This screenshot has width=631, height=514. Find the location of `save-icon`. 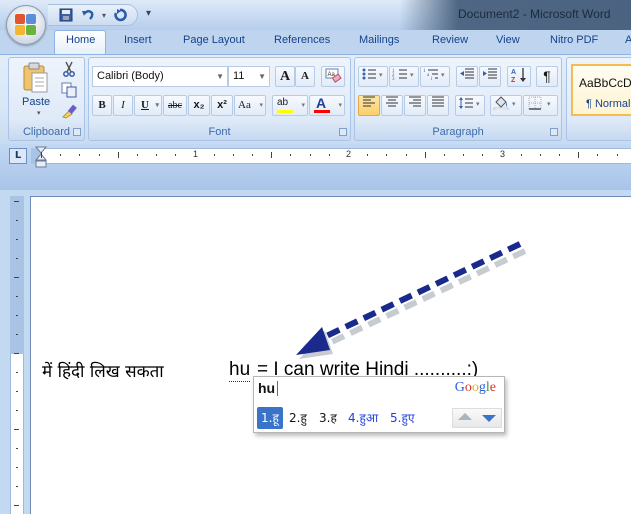

save-icon is located at coordinates (66, 16).